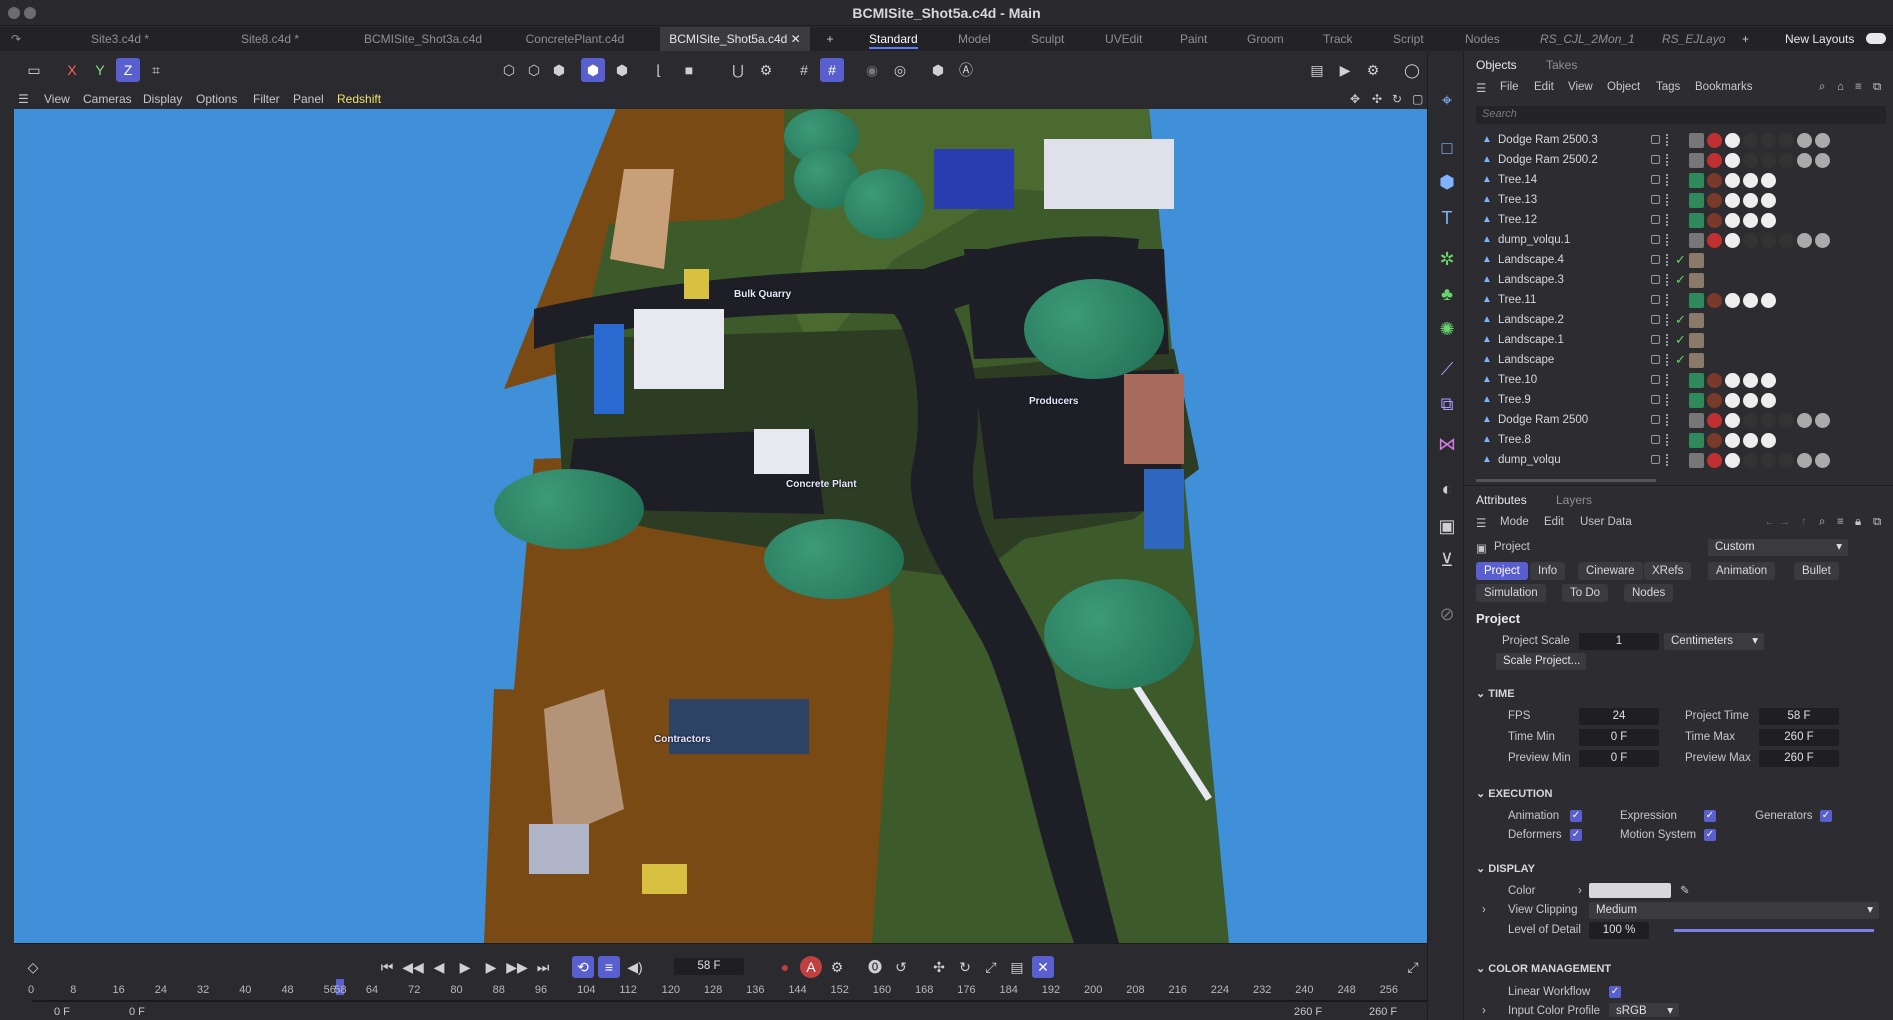 This screenshot has height=1020, width=1893. Describe the element at coordinates (1481, 88) in the screenshot. I see `hamburger-menu-icon: ☰` at that location.